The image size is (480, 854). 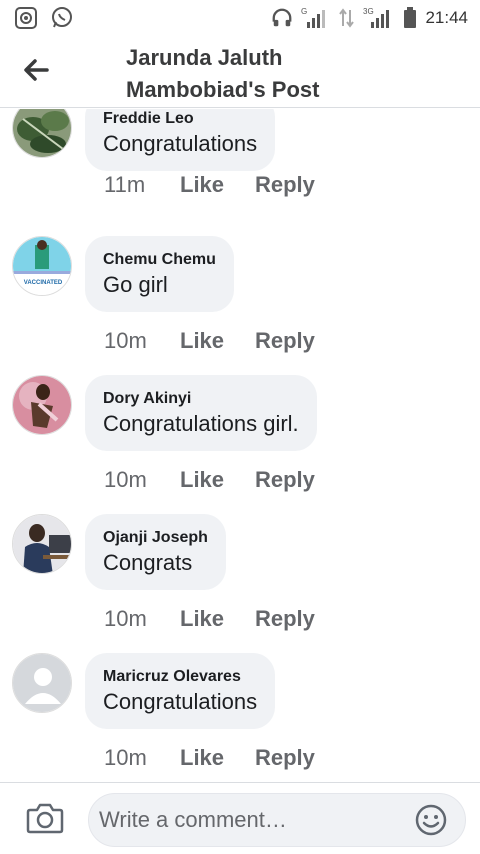 What do you see at coordinates (201, 423) in the screenshot?
I see `comment-text: Congratulations girl.` at bounding box center [201, 423].